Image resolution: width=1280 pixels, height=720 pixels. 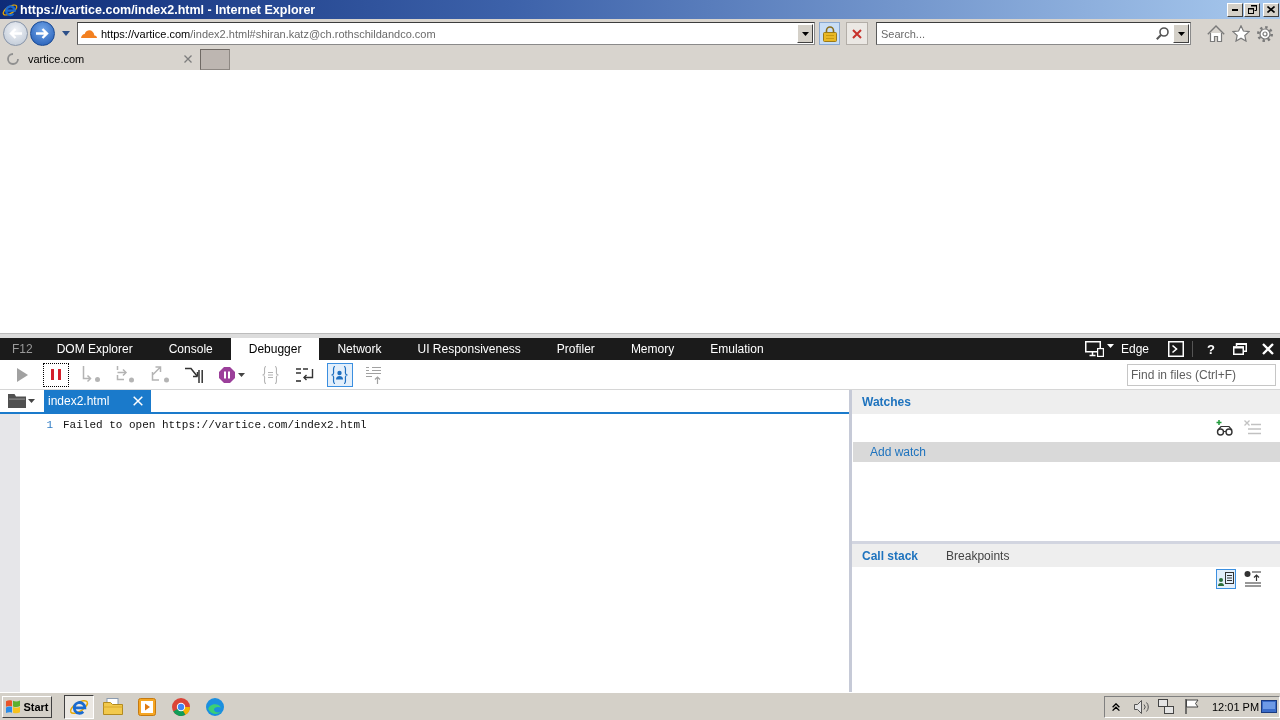 I want to click on devtools-tab: Profiler, so click(x=575, y=349).